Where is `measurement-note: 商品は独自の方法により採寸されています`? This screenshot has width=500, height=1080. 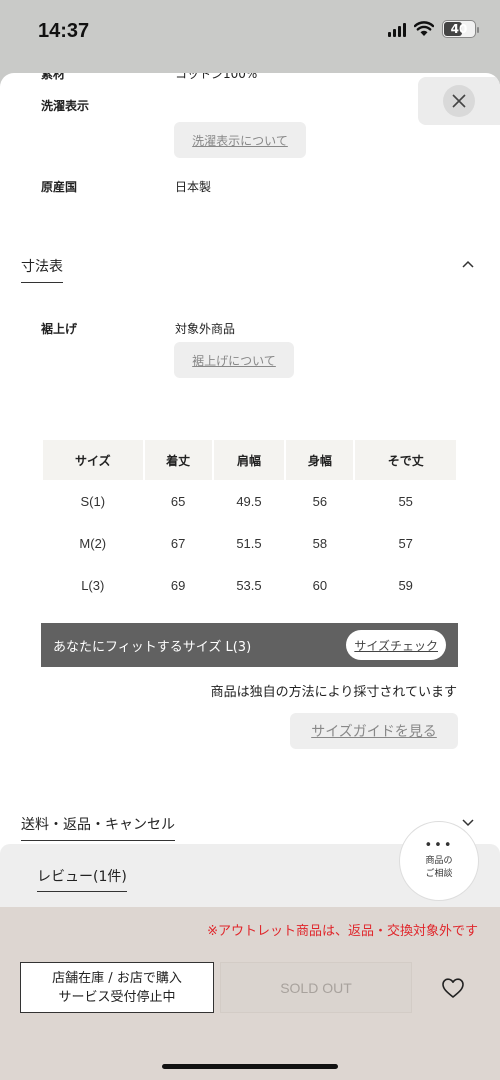 measurement-note: 商品は独自の方法により採寸されています is located at coordinates (333, 692).